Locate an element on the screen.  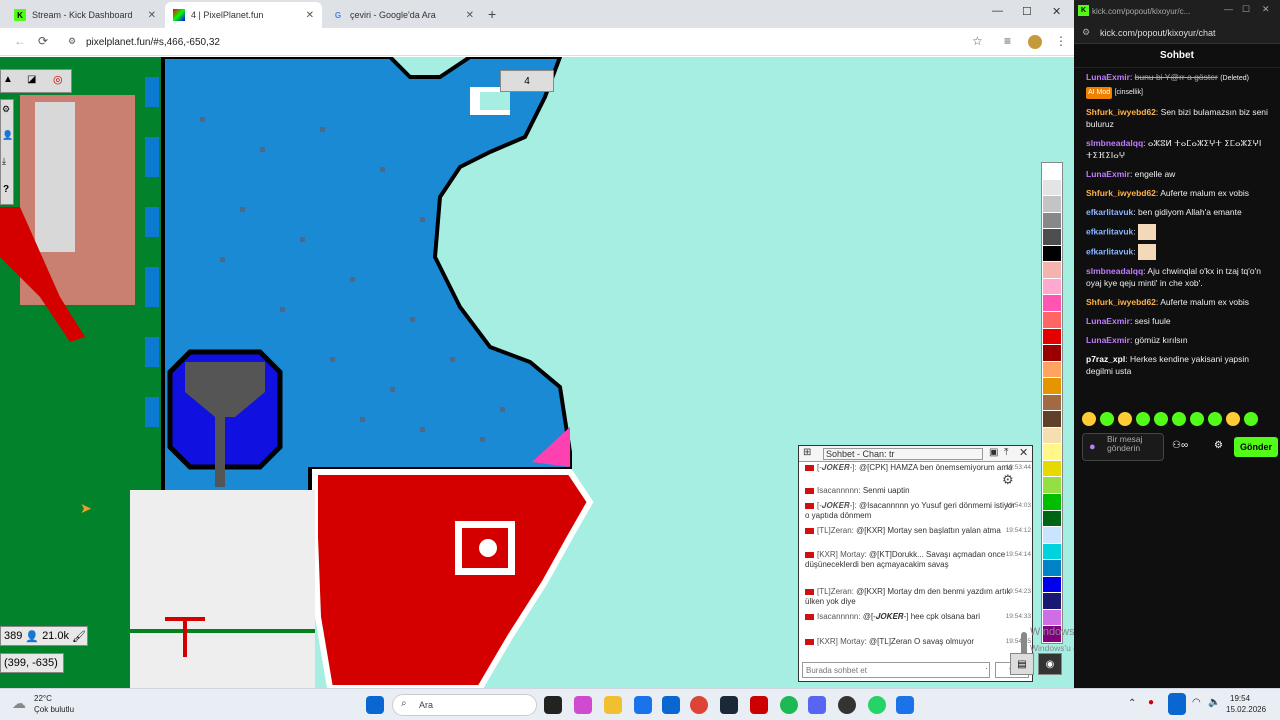
profile-avatar is located at coordinates (1035, 42).